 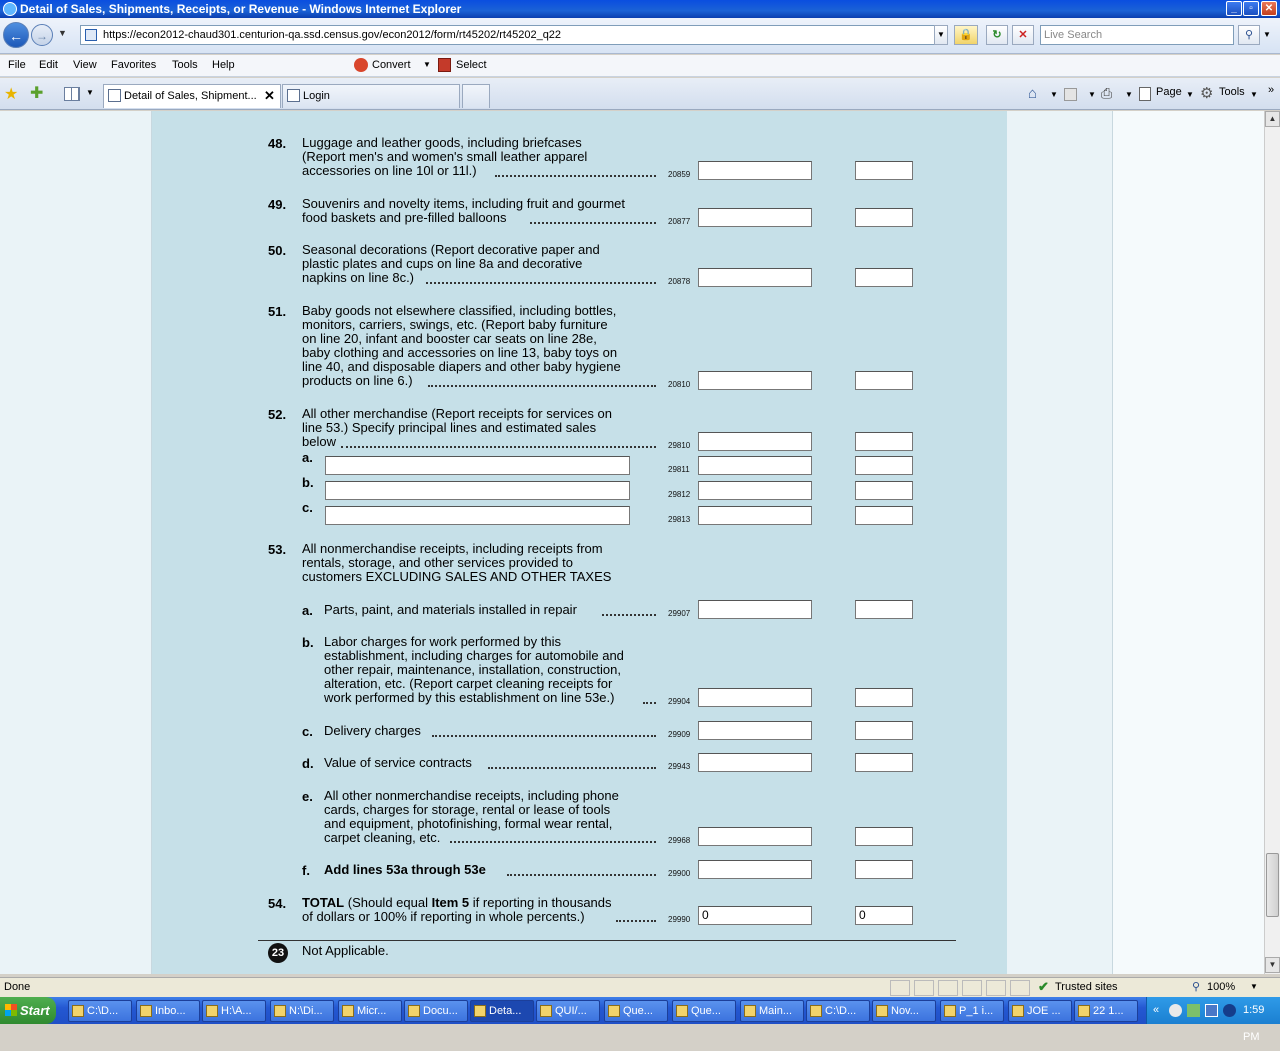 What do you see at coordinates (471, 65) in the screenshot?
I see `select-button: Select` at bounding box center [471, 65].